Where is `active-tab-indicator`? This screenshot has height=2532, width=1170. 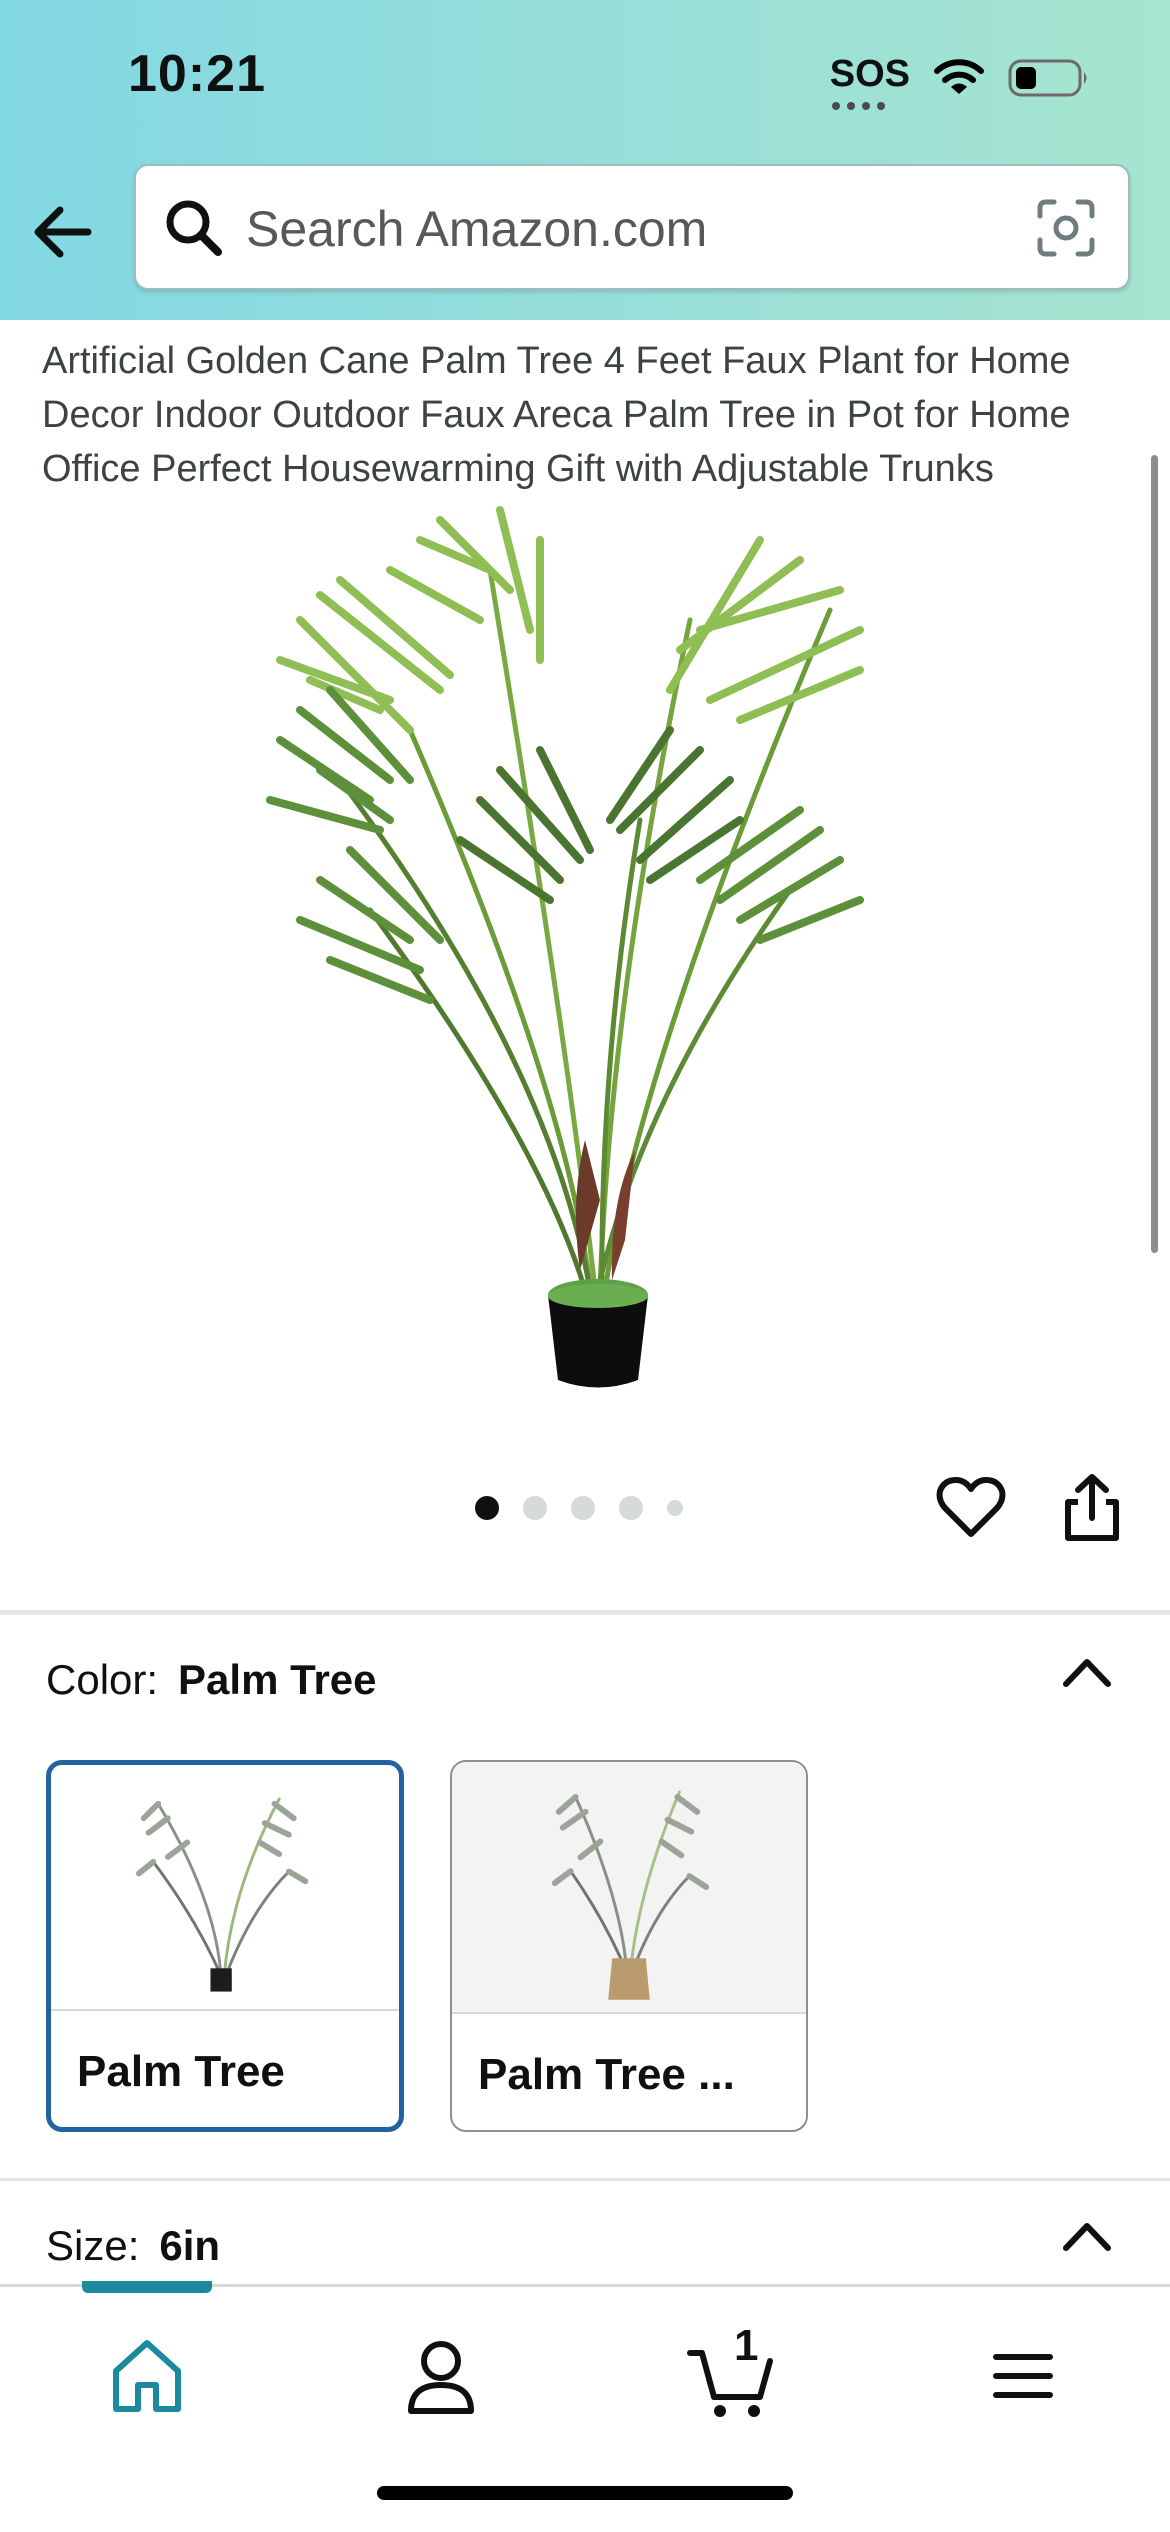
active-tab-indicator is located at coordinates (147, 2287).